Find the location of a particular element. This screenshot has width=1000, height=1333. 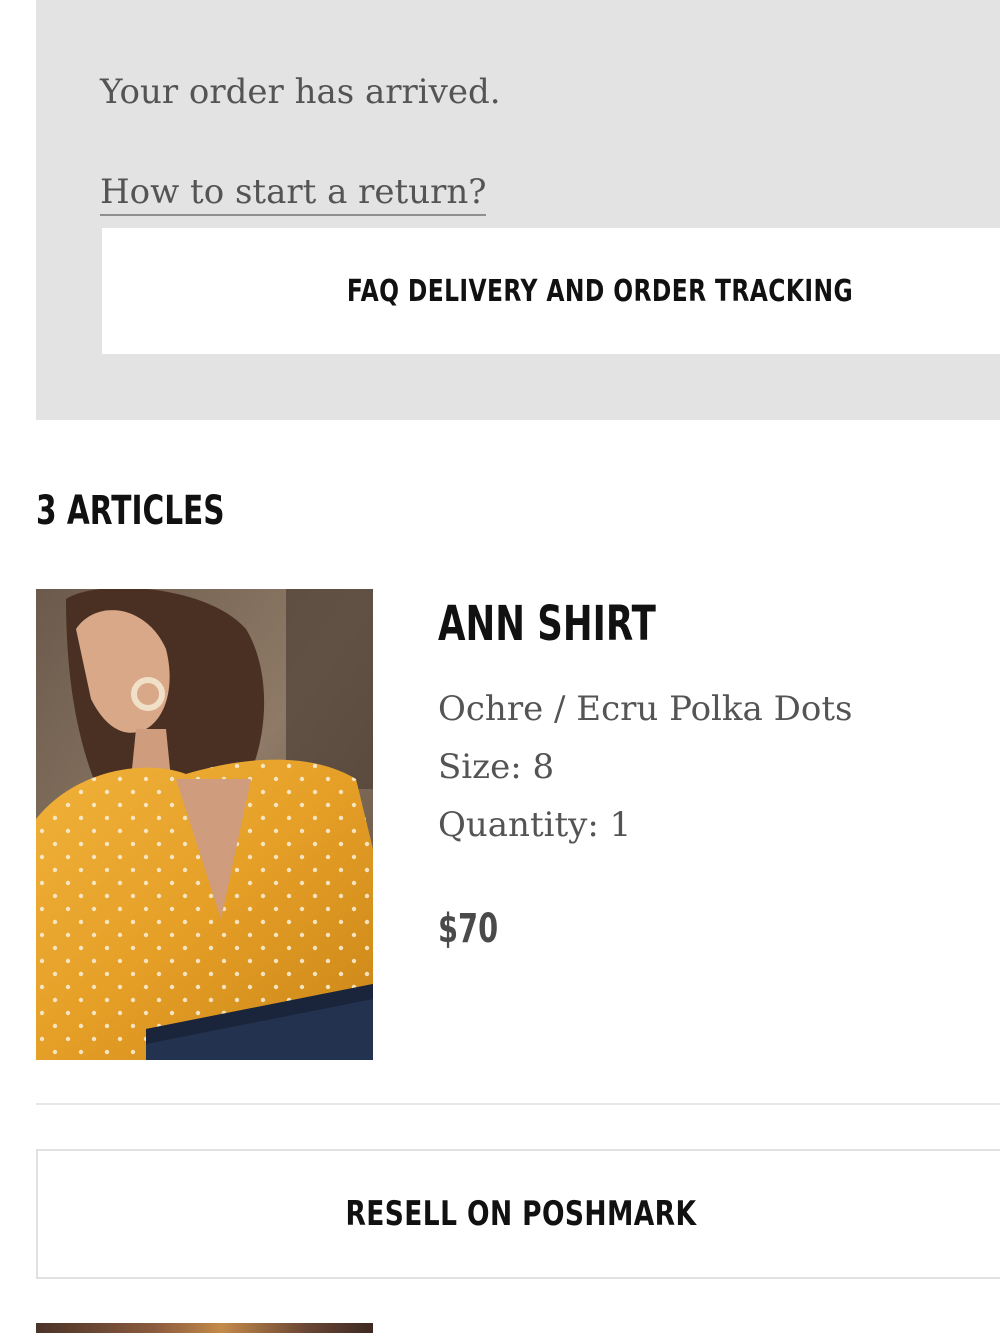

product-image is located at coordinates (204, 824).